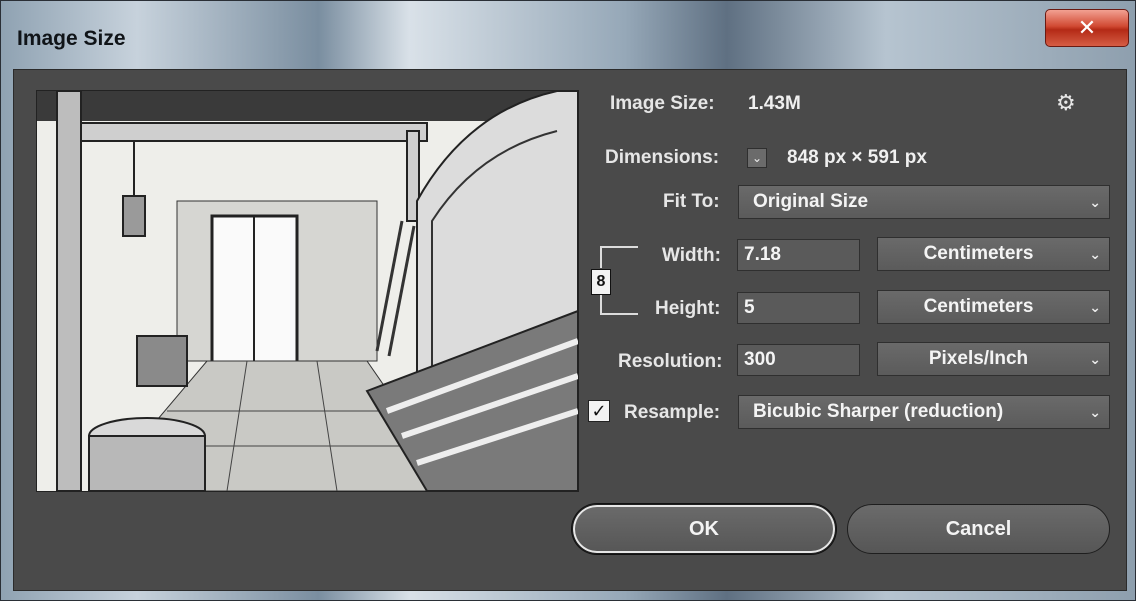 The width and height of the screenshot is (1136, 601). Describe the element at coordinates (704, 529) in the screenshot. I see `ok-button: OK` at that location.